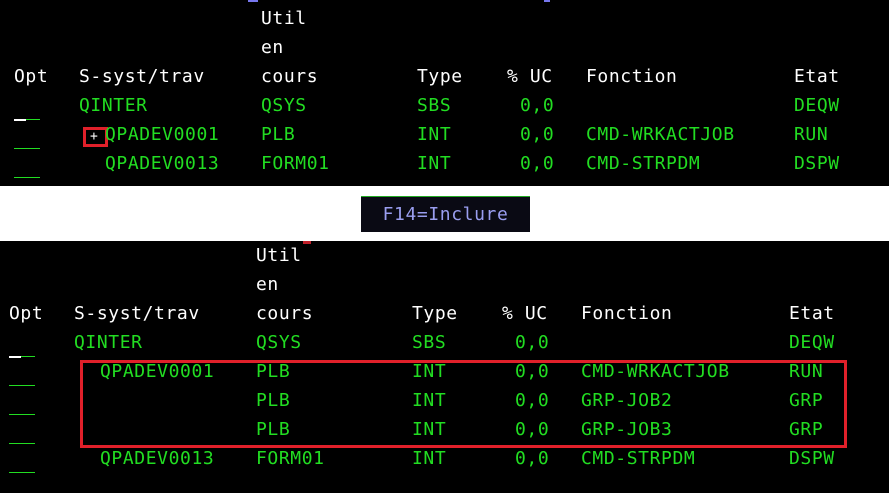 This screenshot has width=894, height=493. What do you see at coordinates (811, 134) in the screenshot?
I see `job-status: RUN` at bounding box center [811, 134].